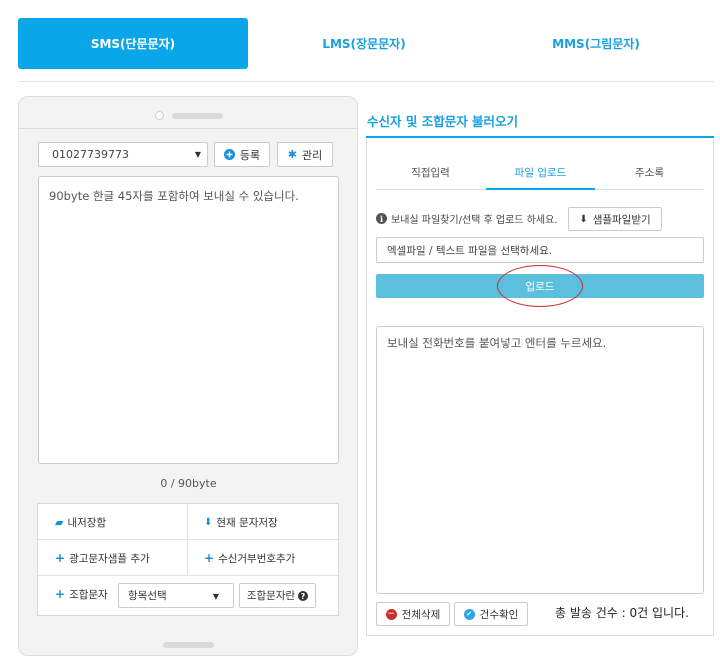 This screenshot has width=720, height=656. I want to click on check-count-button: ✔ 건수확인, so click(491, 614).